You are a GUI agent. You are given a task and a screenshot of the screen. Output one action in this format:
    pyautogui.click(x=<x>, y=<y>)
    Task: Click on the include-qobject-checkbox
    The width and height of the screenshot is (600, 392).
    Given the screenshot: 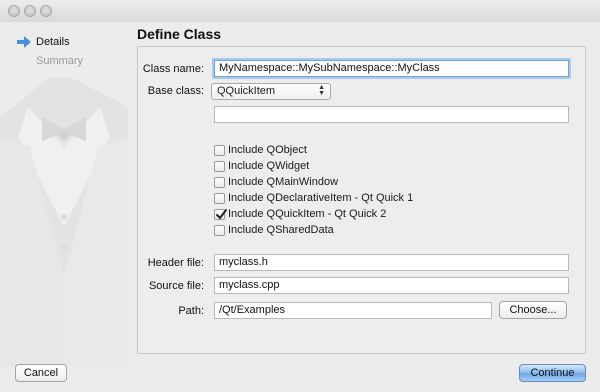 What is the action you would take?
    pyautogui.click(x=219, y=150)
    